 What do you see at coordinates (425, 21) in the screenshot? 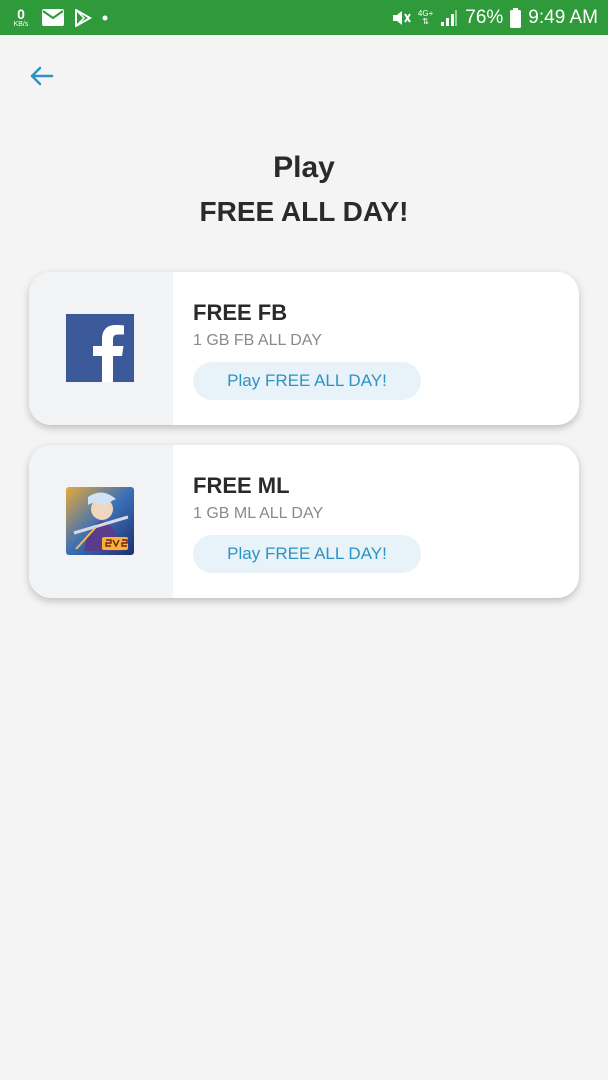
I see `data-arrows-icon: ⇅` at bounding box center [425, 21].